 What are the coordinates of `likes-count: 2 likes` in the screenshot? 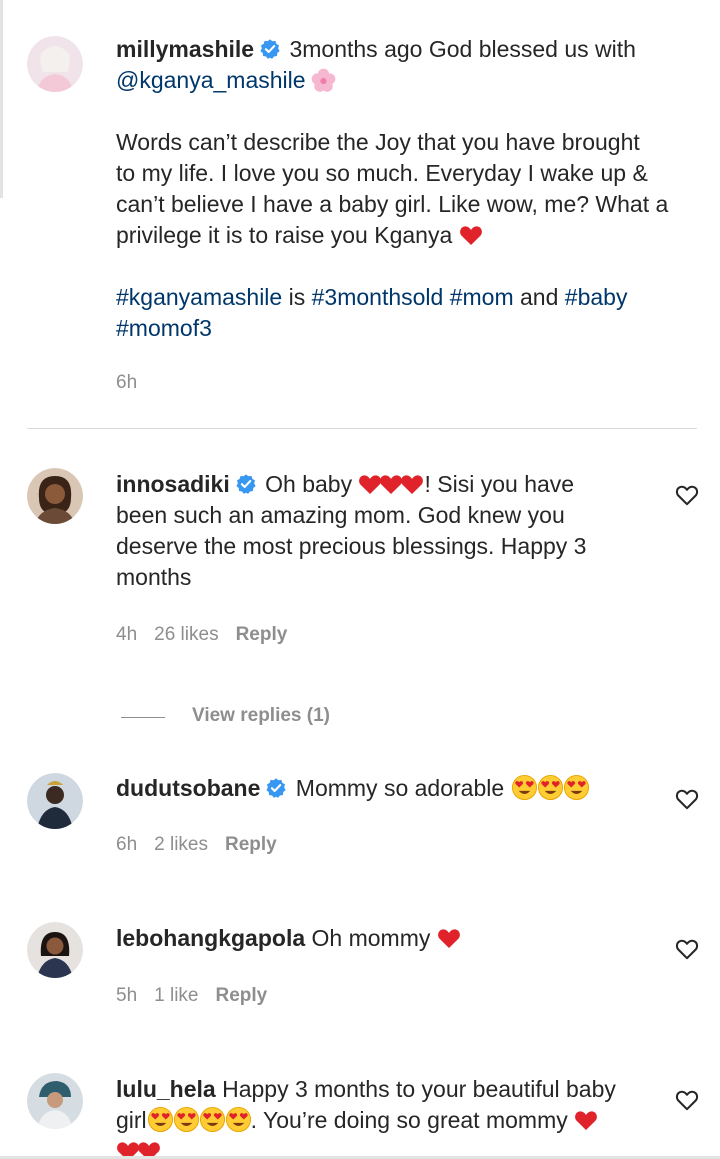 It's located at (181, 845).